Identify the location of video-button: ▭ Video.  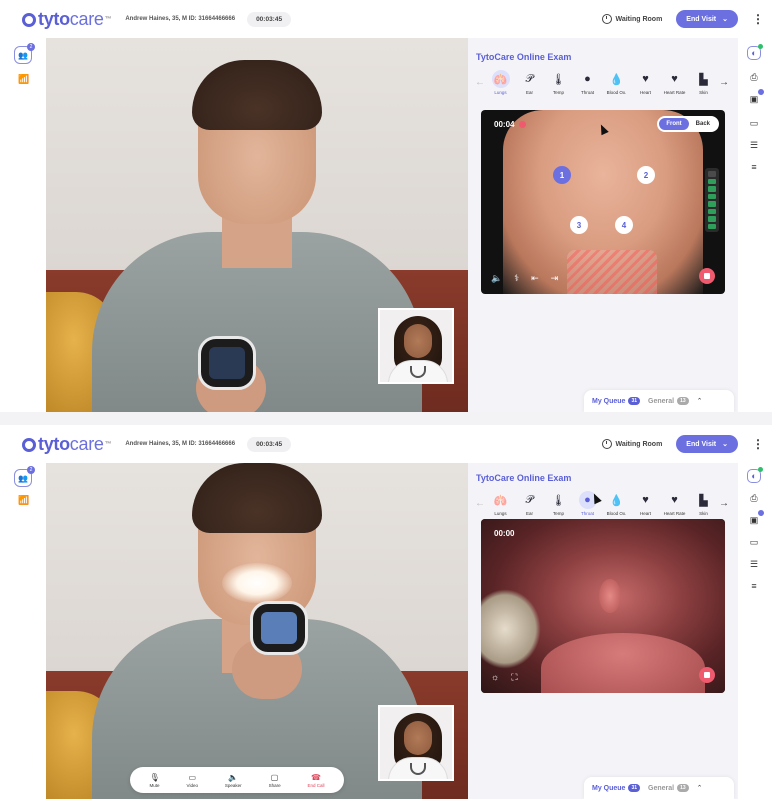
(192, 780).